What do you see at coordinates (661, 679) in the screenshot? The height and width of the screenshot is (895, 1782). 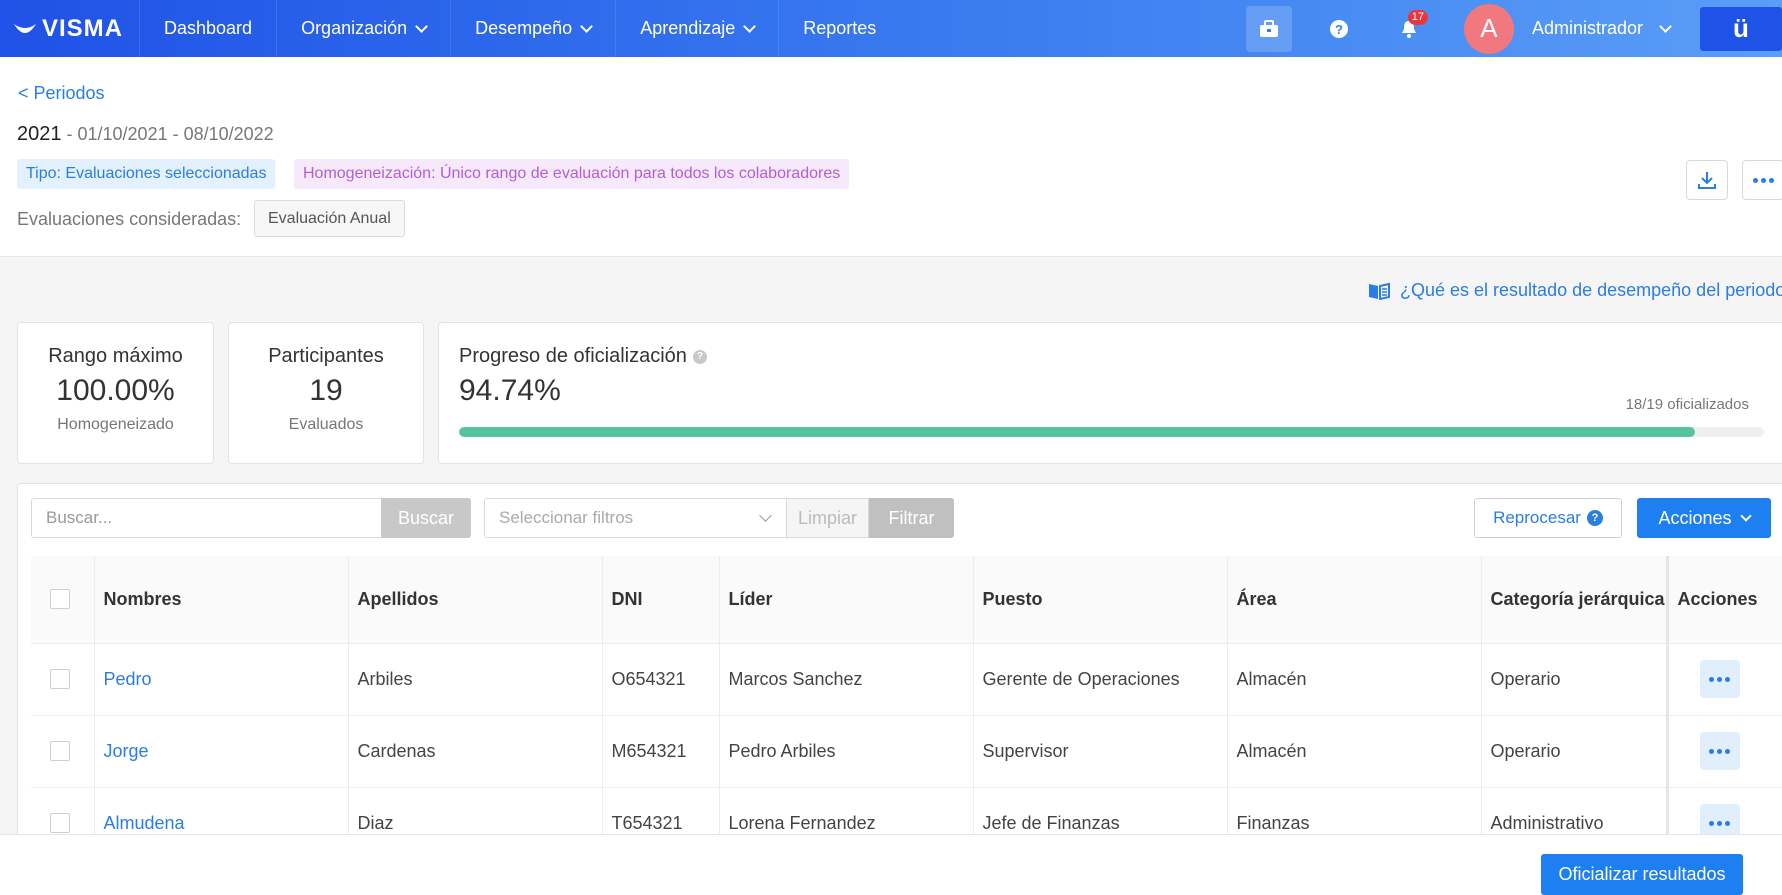 I see `row-dni: O654321` at bounding box center [661, 679].